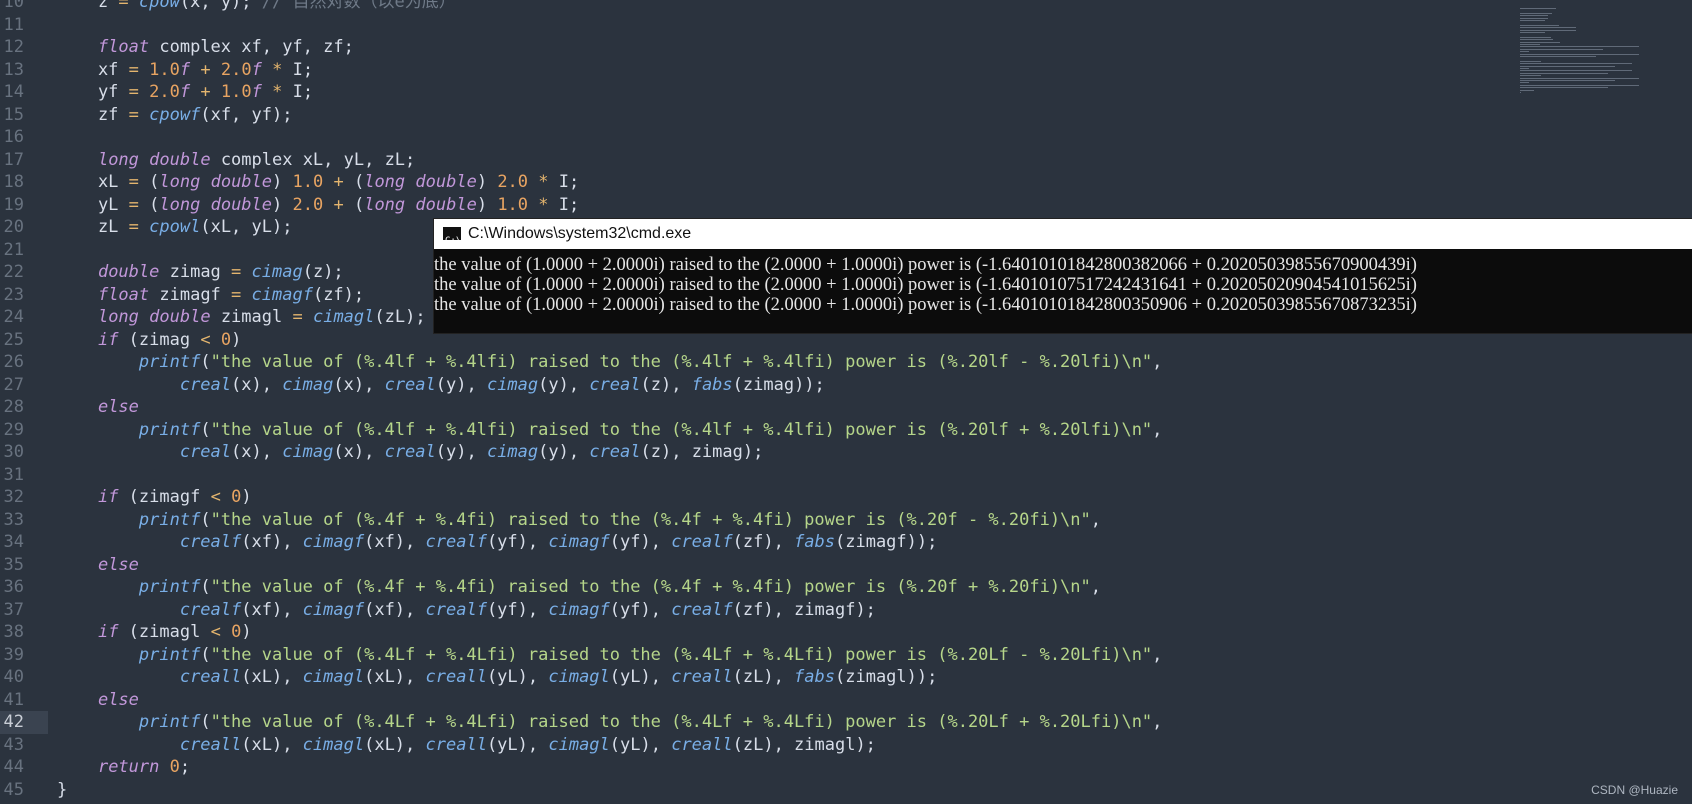  I want to click on cmd-title: C:\Windows\system32\cmd.exe, so click(580, 233).